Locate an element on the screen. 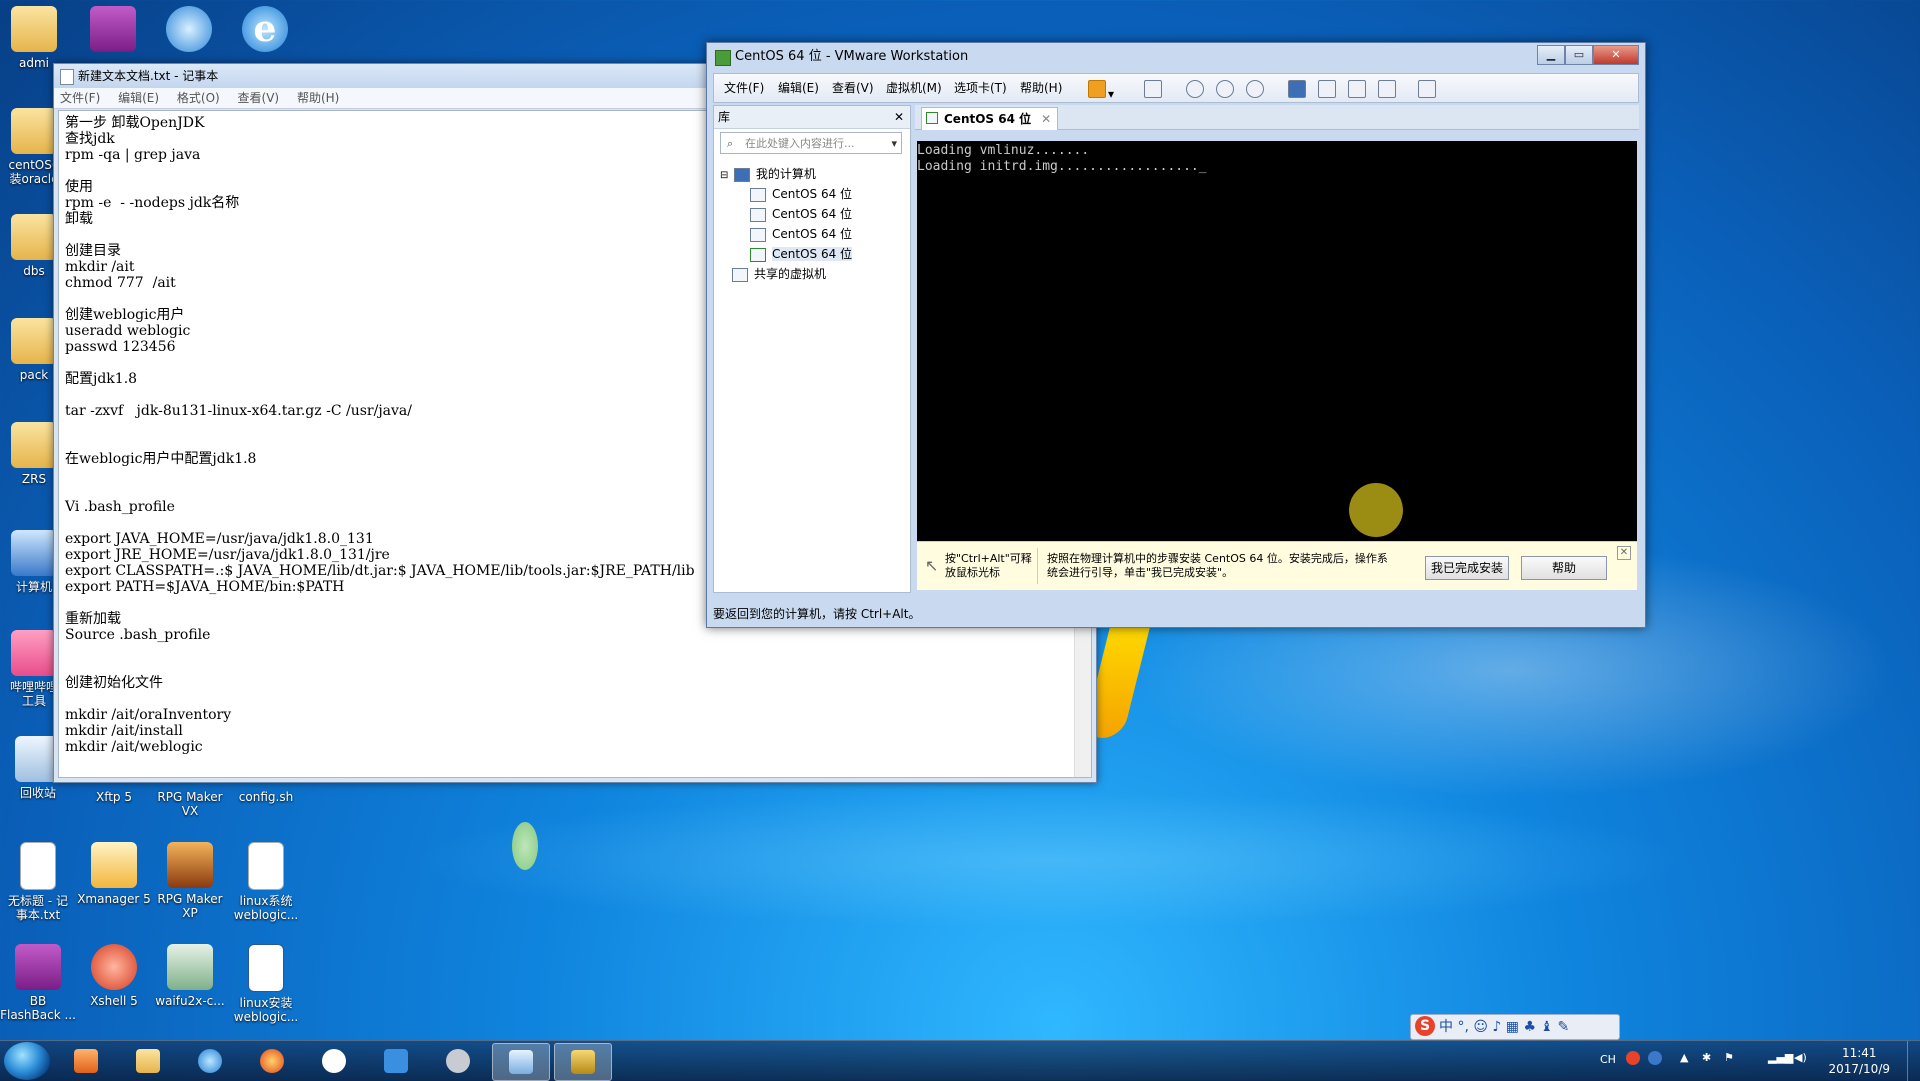 The width and height of the screenshot is (1920, 1081). finished-install-button: 我已完成安装 is located at coordinates (1467, 568).